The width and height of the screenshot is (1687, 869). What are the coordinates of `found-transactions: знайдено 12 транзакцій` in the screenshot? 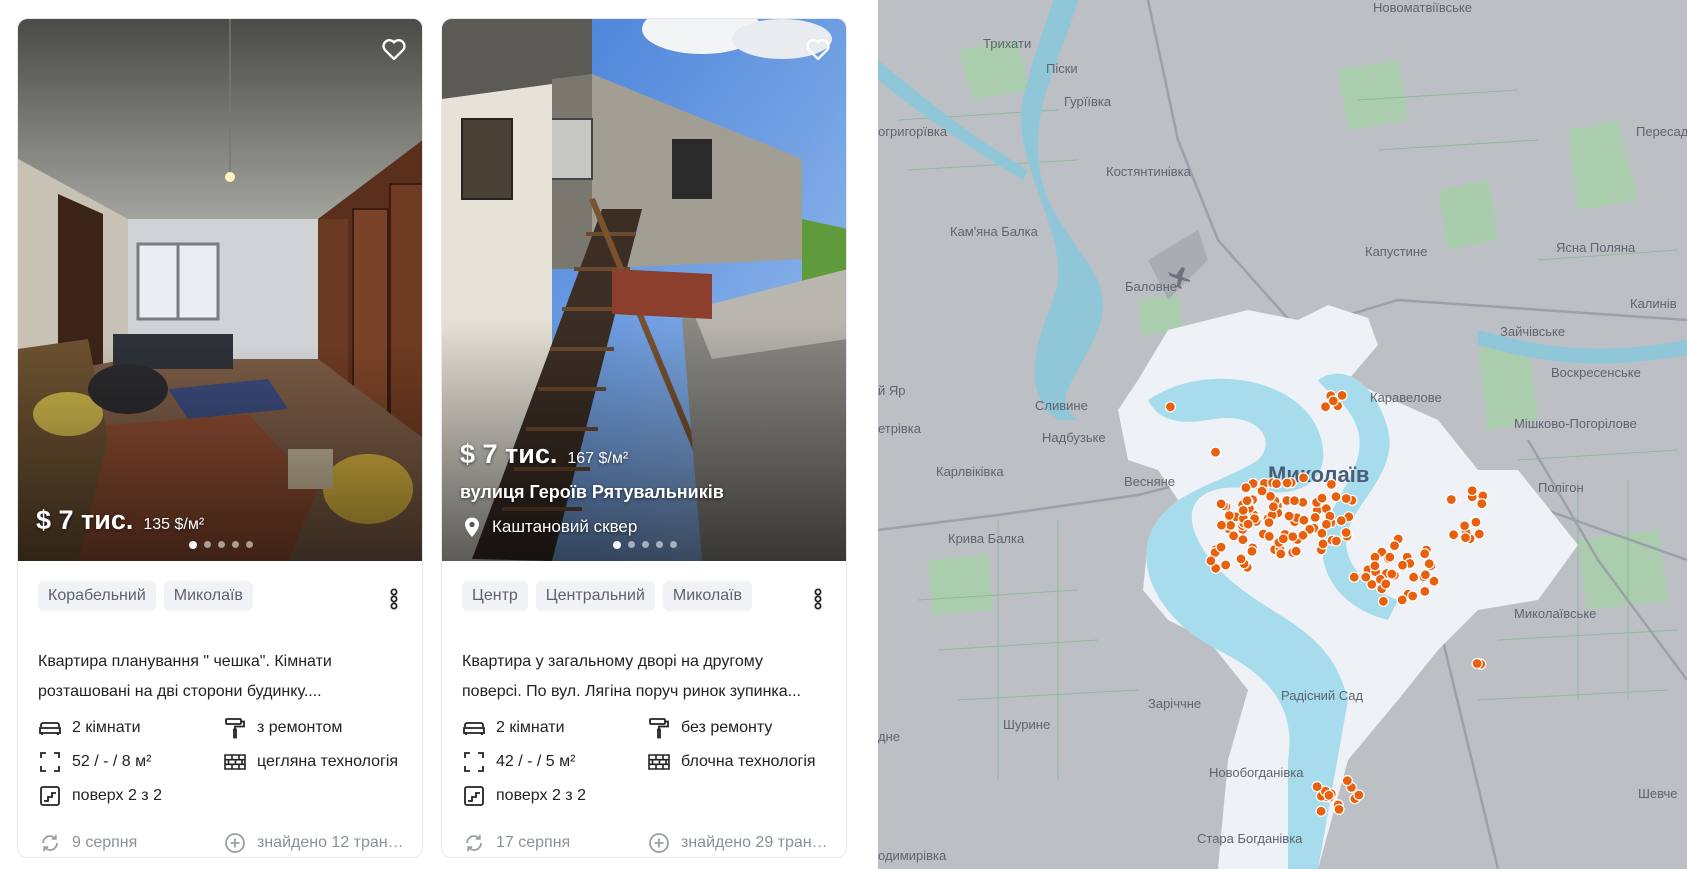 It's located at (314, 843).